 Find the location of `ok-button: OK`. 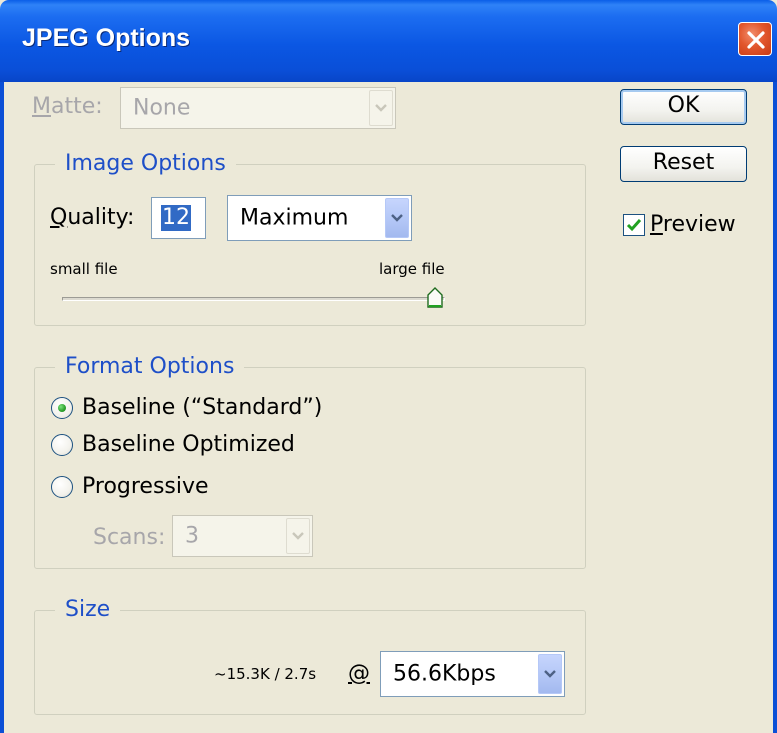

ok-button: OK is located at coordinates (683, 107).